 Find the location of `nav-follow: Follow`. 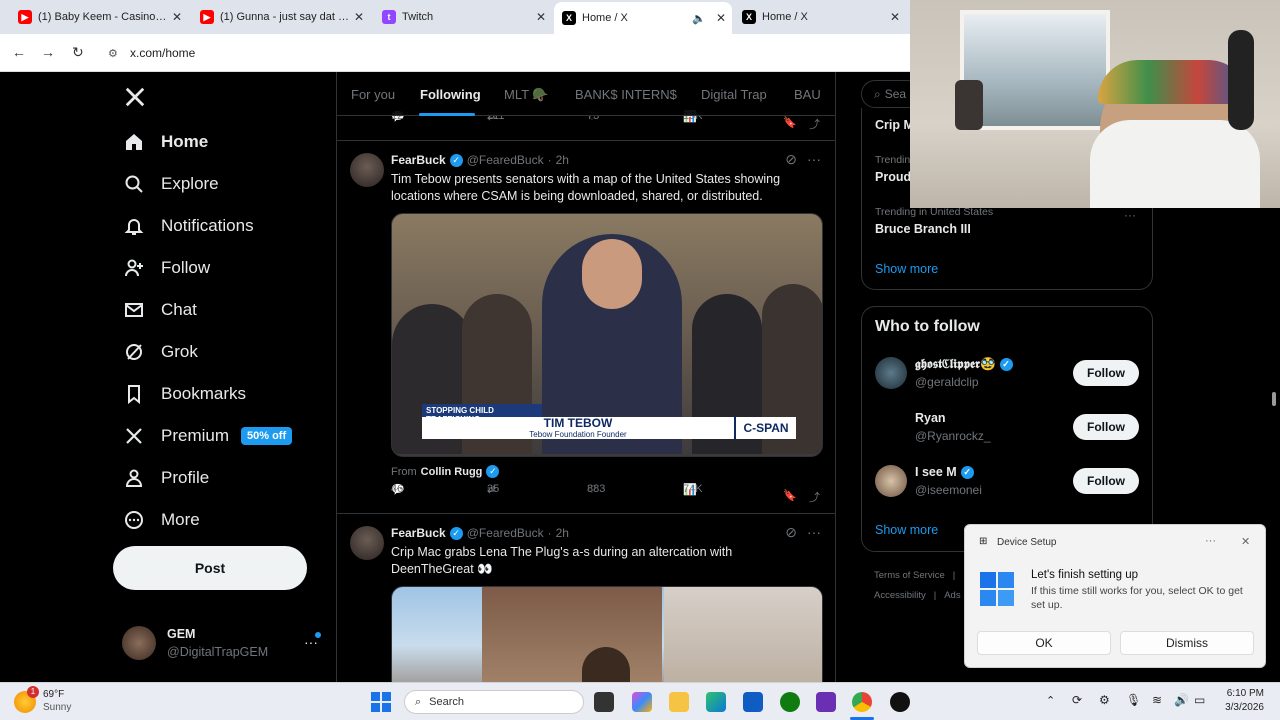

nav-follow: Follow is located at coordinates (167, 268).